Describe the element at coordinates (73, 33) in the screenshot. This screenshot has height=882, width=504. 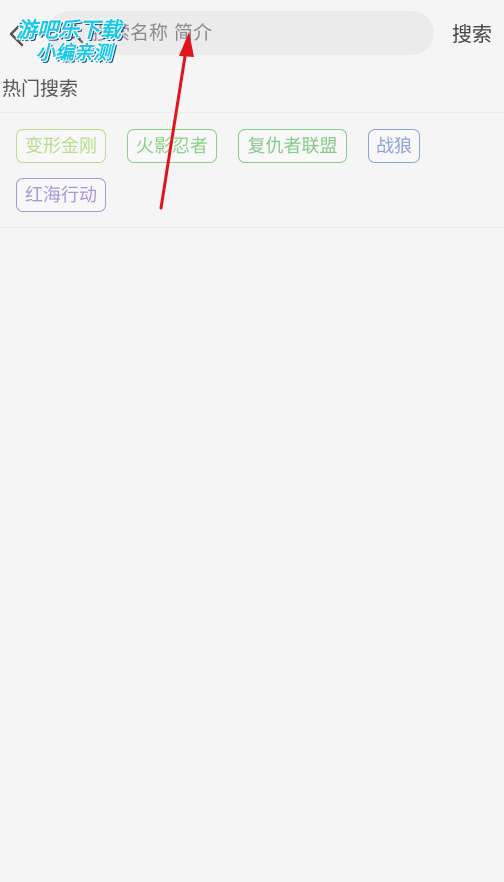
I see `search-icon` at that location.